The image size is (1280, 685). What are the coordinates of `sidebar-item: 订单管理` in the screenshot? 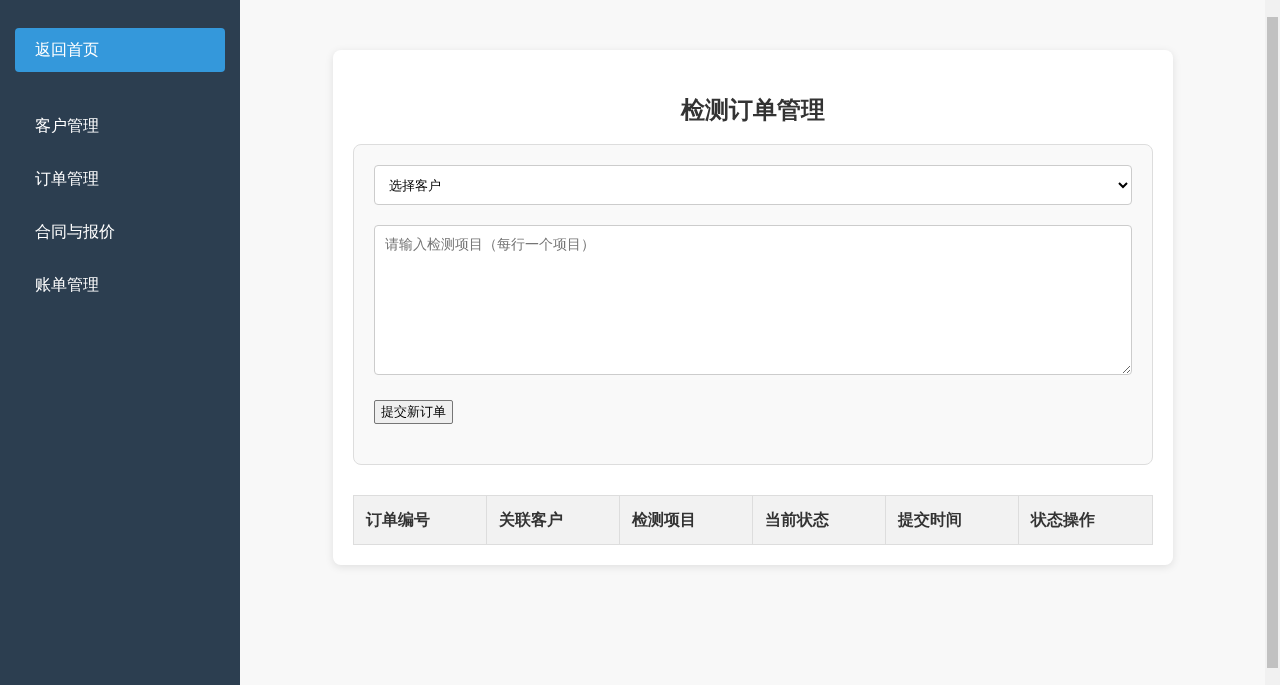 It's located at (120, 179).